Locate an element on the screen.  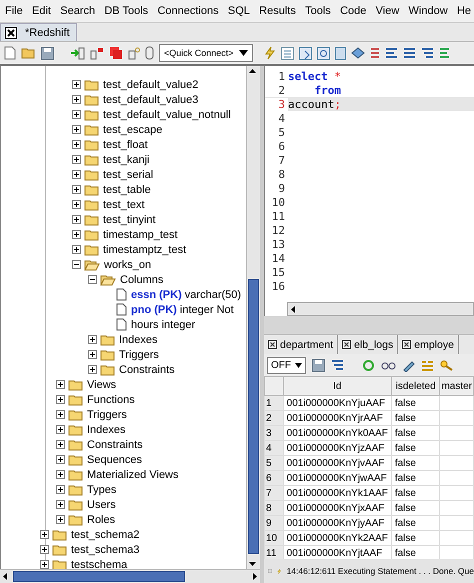
table-cell: 001i000000KnYjyAAF is located at coordinates (337, 523).